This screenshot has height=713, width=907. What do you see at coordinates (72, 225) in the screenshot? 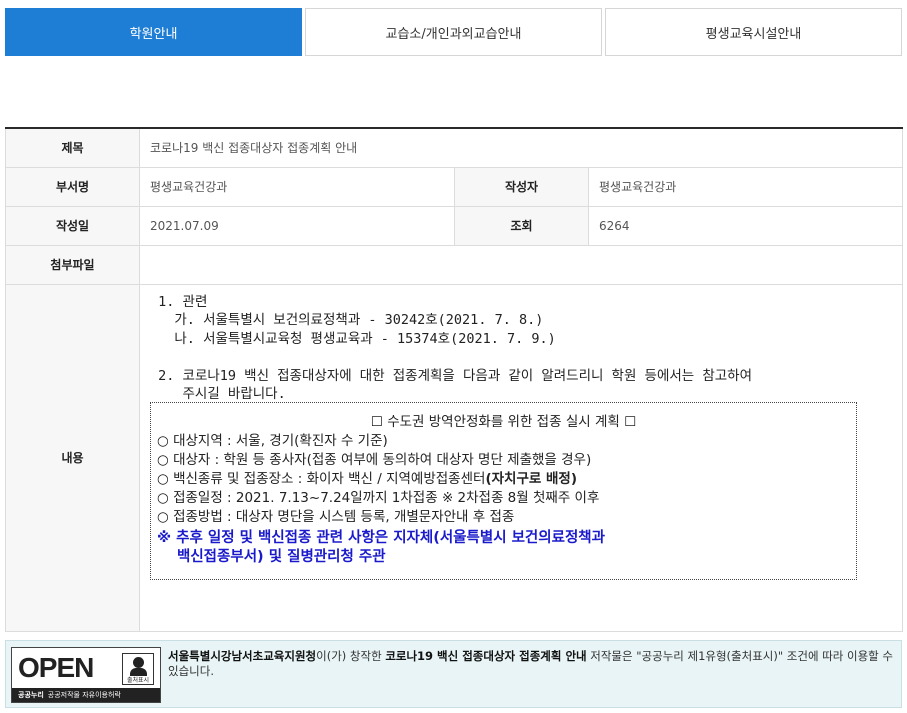
I see `date-label: 작성일` at bounding box center [72, 225].